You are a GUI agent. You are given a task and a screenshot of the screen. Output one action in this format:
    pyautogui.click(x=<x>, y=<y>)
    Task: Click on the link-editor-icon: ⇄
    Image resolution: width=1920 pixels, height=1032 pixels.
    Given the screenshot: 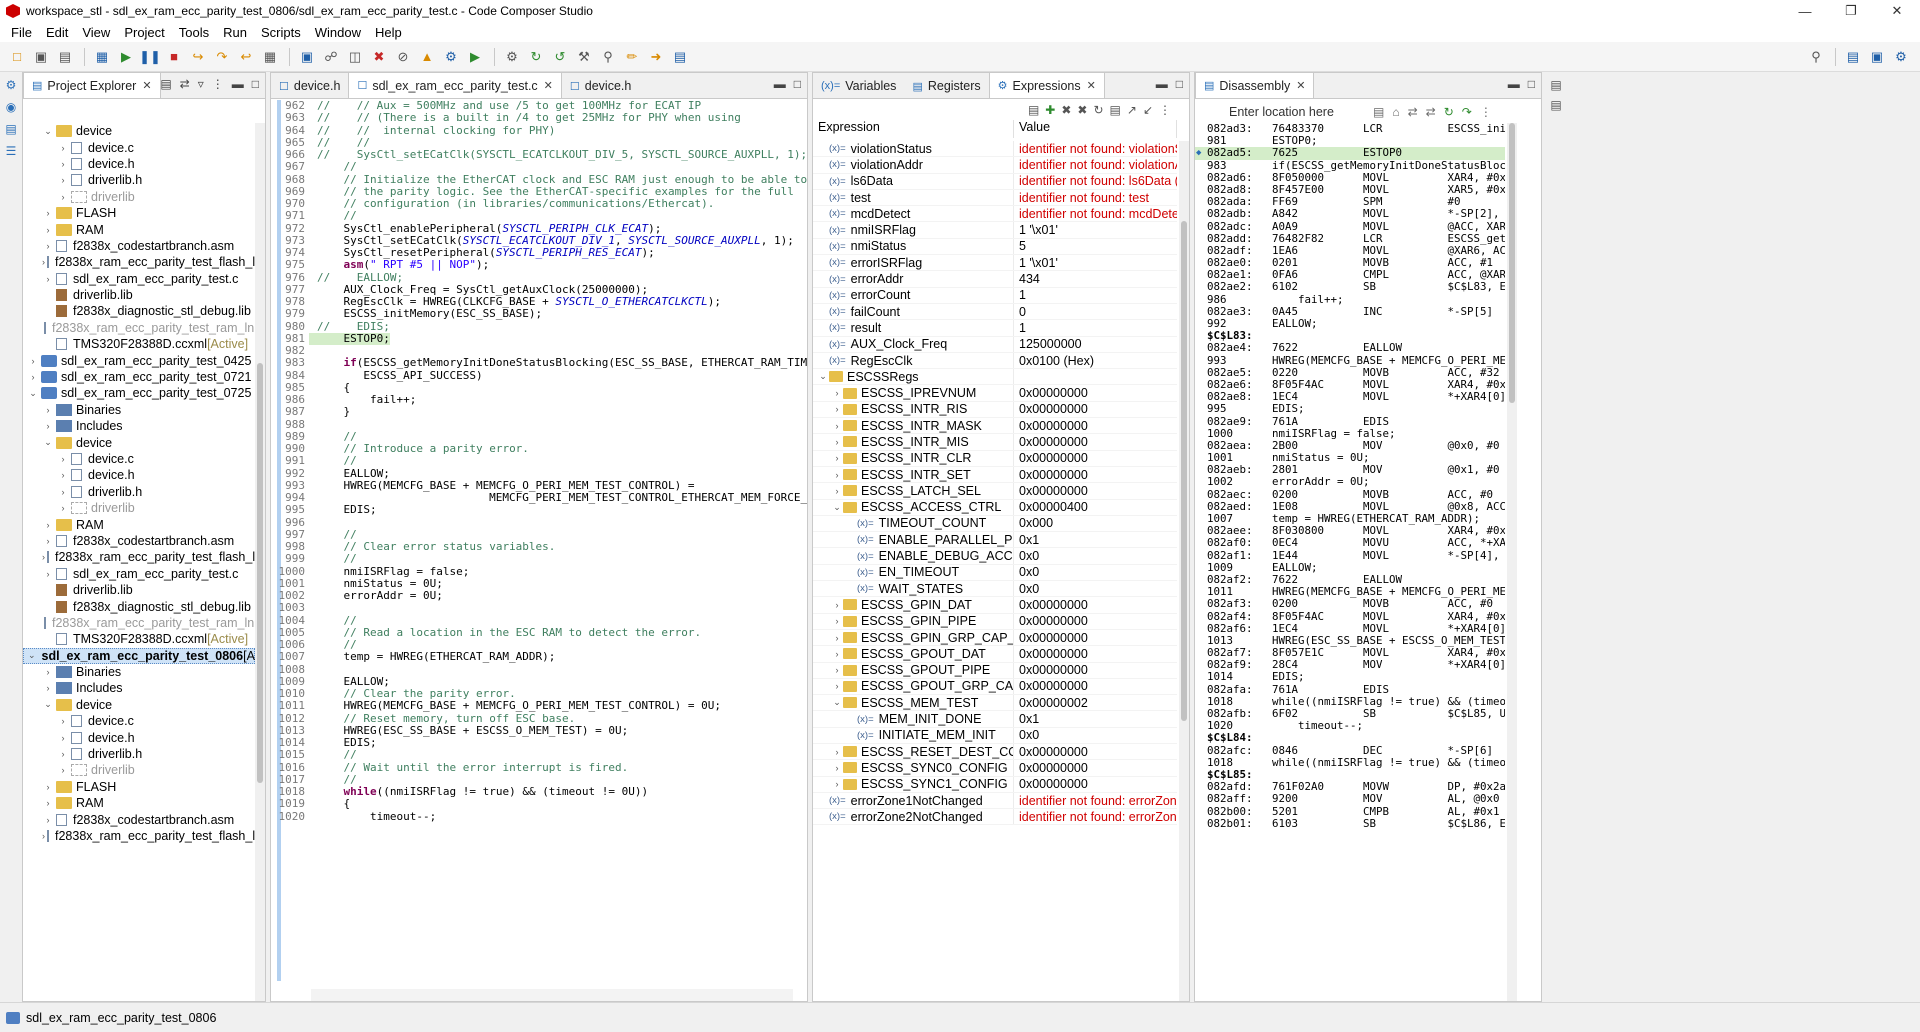 What is the action you would take?
    pyautogui.click(x=185, y=84)
    